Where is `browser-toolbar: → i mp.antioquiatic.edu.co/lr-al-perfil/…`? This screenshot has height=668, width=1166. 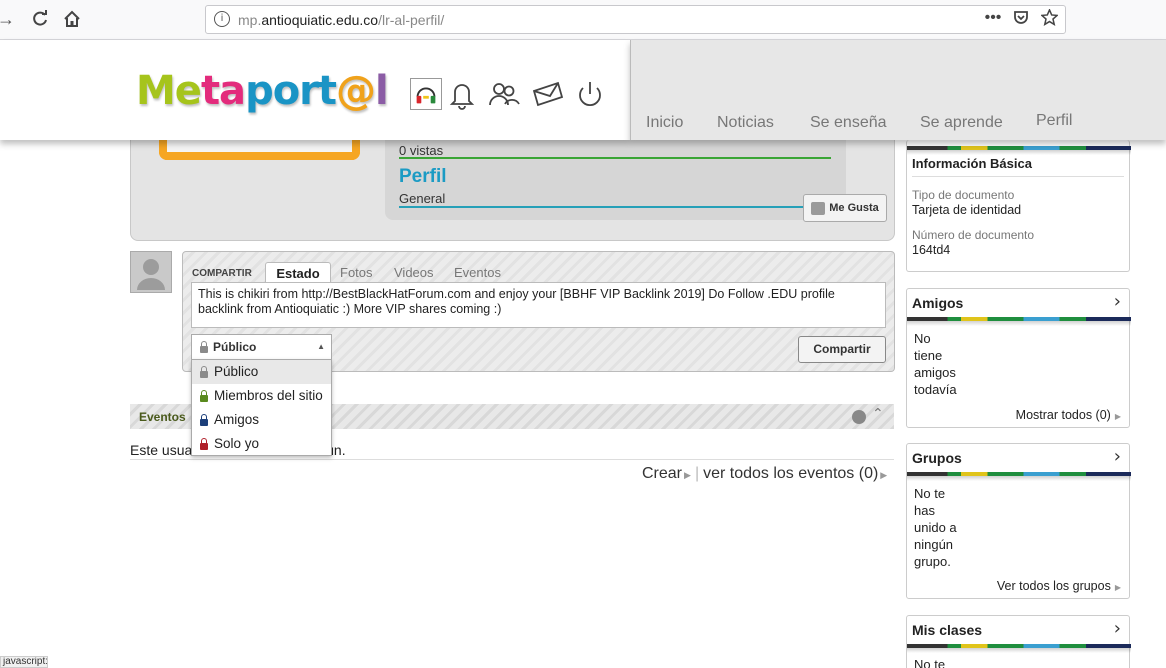 browser-toolbar: → i mp.antioquiatic.edu.co/lr-al-perfil/… is located at coordinates (583, 20).